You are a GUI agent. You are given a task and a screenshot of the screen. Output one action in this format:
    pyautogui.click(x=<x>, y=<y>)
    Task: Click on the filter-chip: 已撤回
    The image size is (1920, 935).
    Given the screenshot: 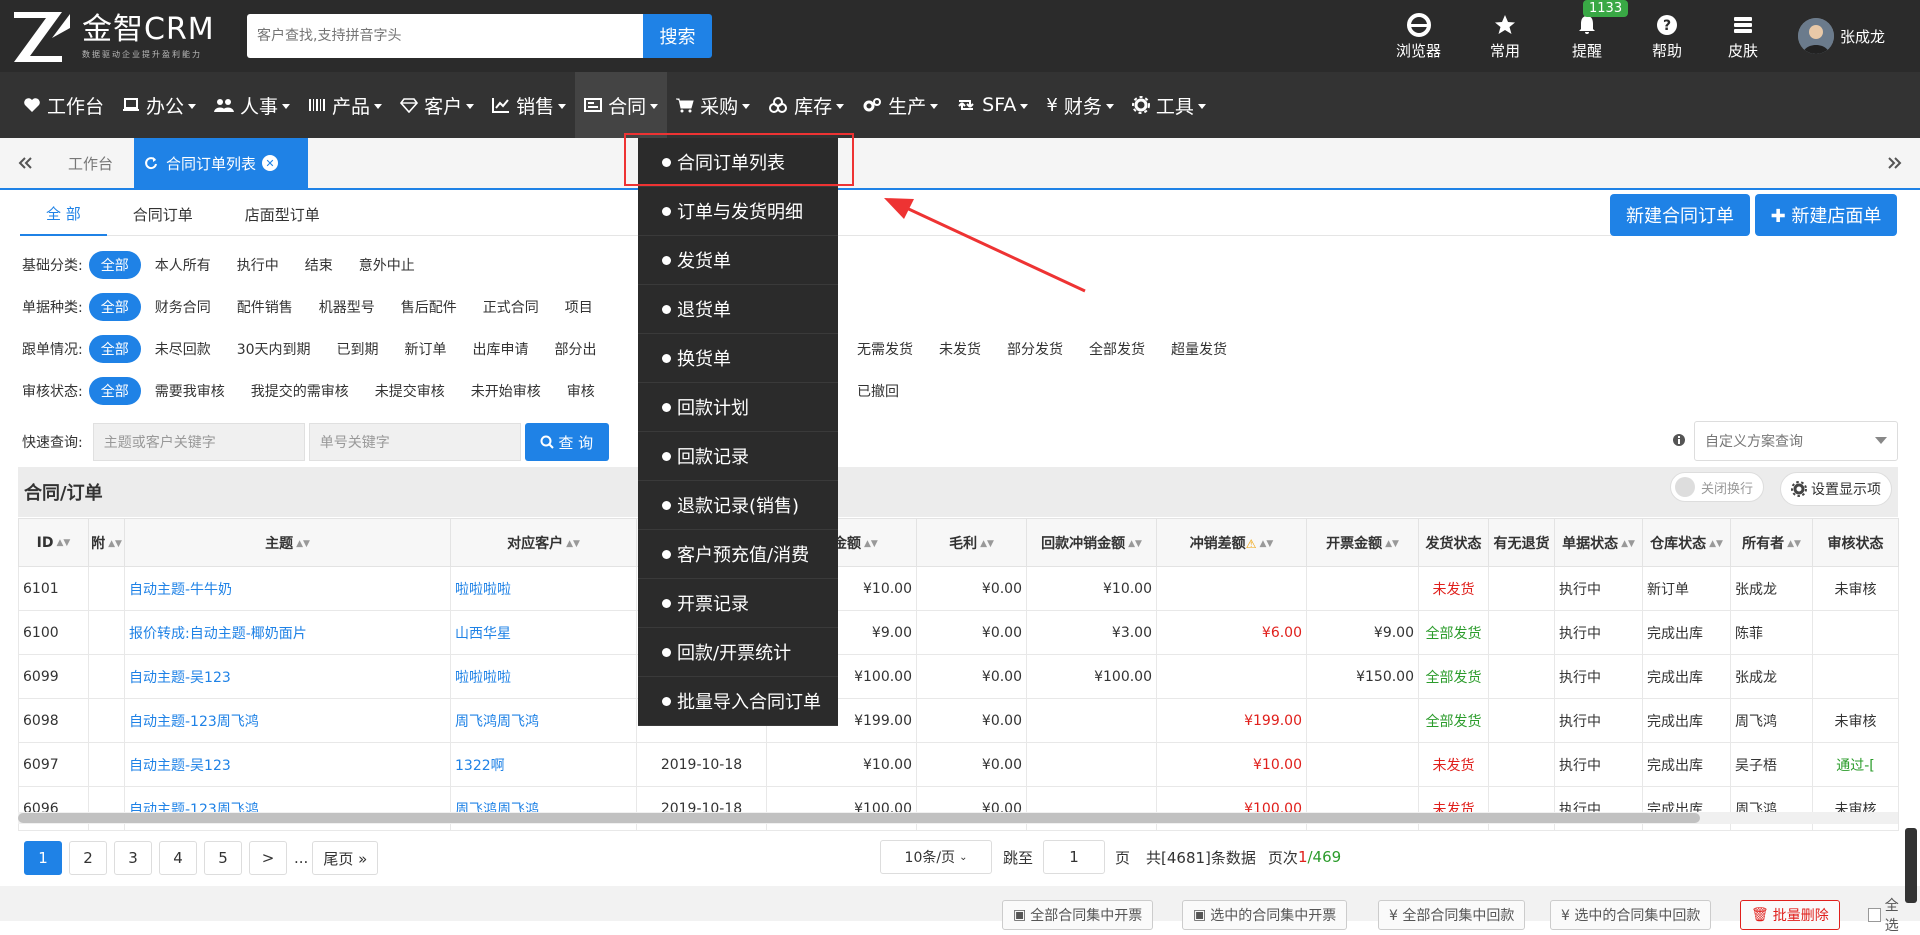 What is the action you would take?
    pyautogui.click(x=878, y=391)
    